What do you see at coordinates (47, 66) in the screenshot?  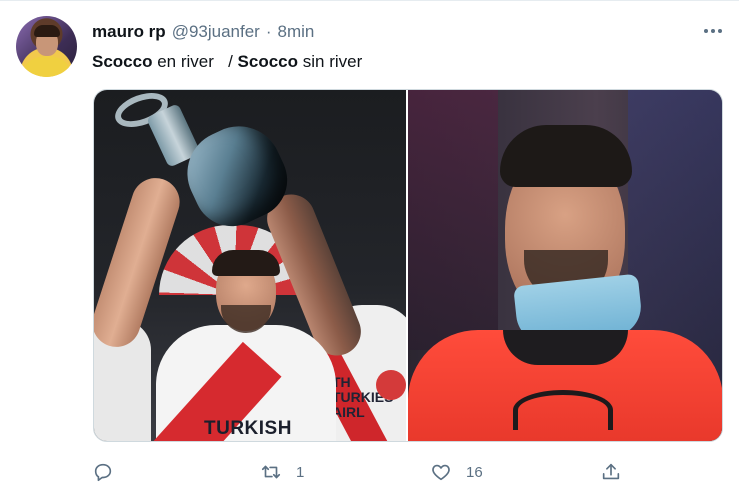 I see `avatar-shirt` at bounding box center [47, 66].